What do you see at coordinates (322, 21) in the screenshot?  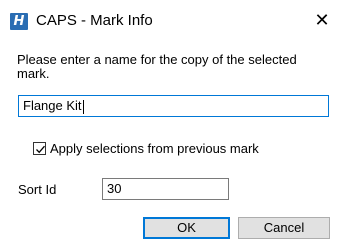 I see `close-button: ✕` at bounding box center [322, 21].